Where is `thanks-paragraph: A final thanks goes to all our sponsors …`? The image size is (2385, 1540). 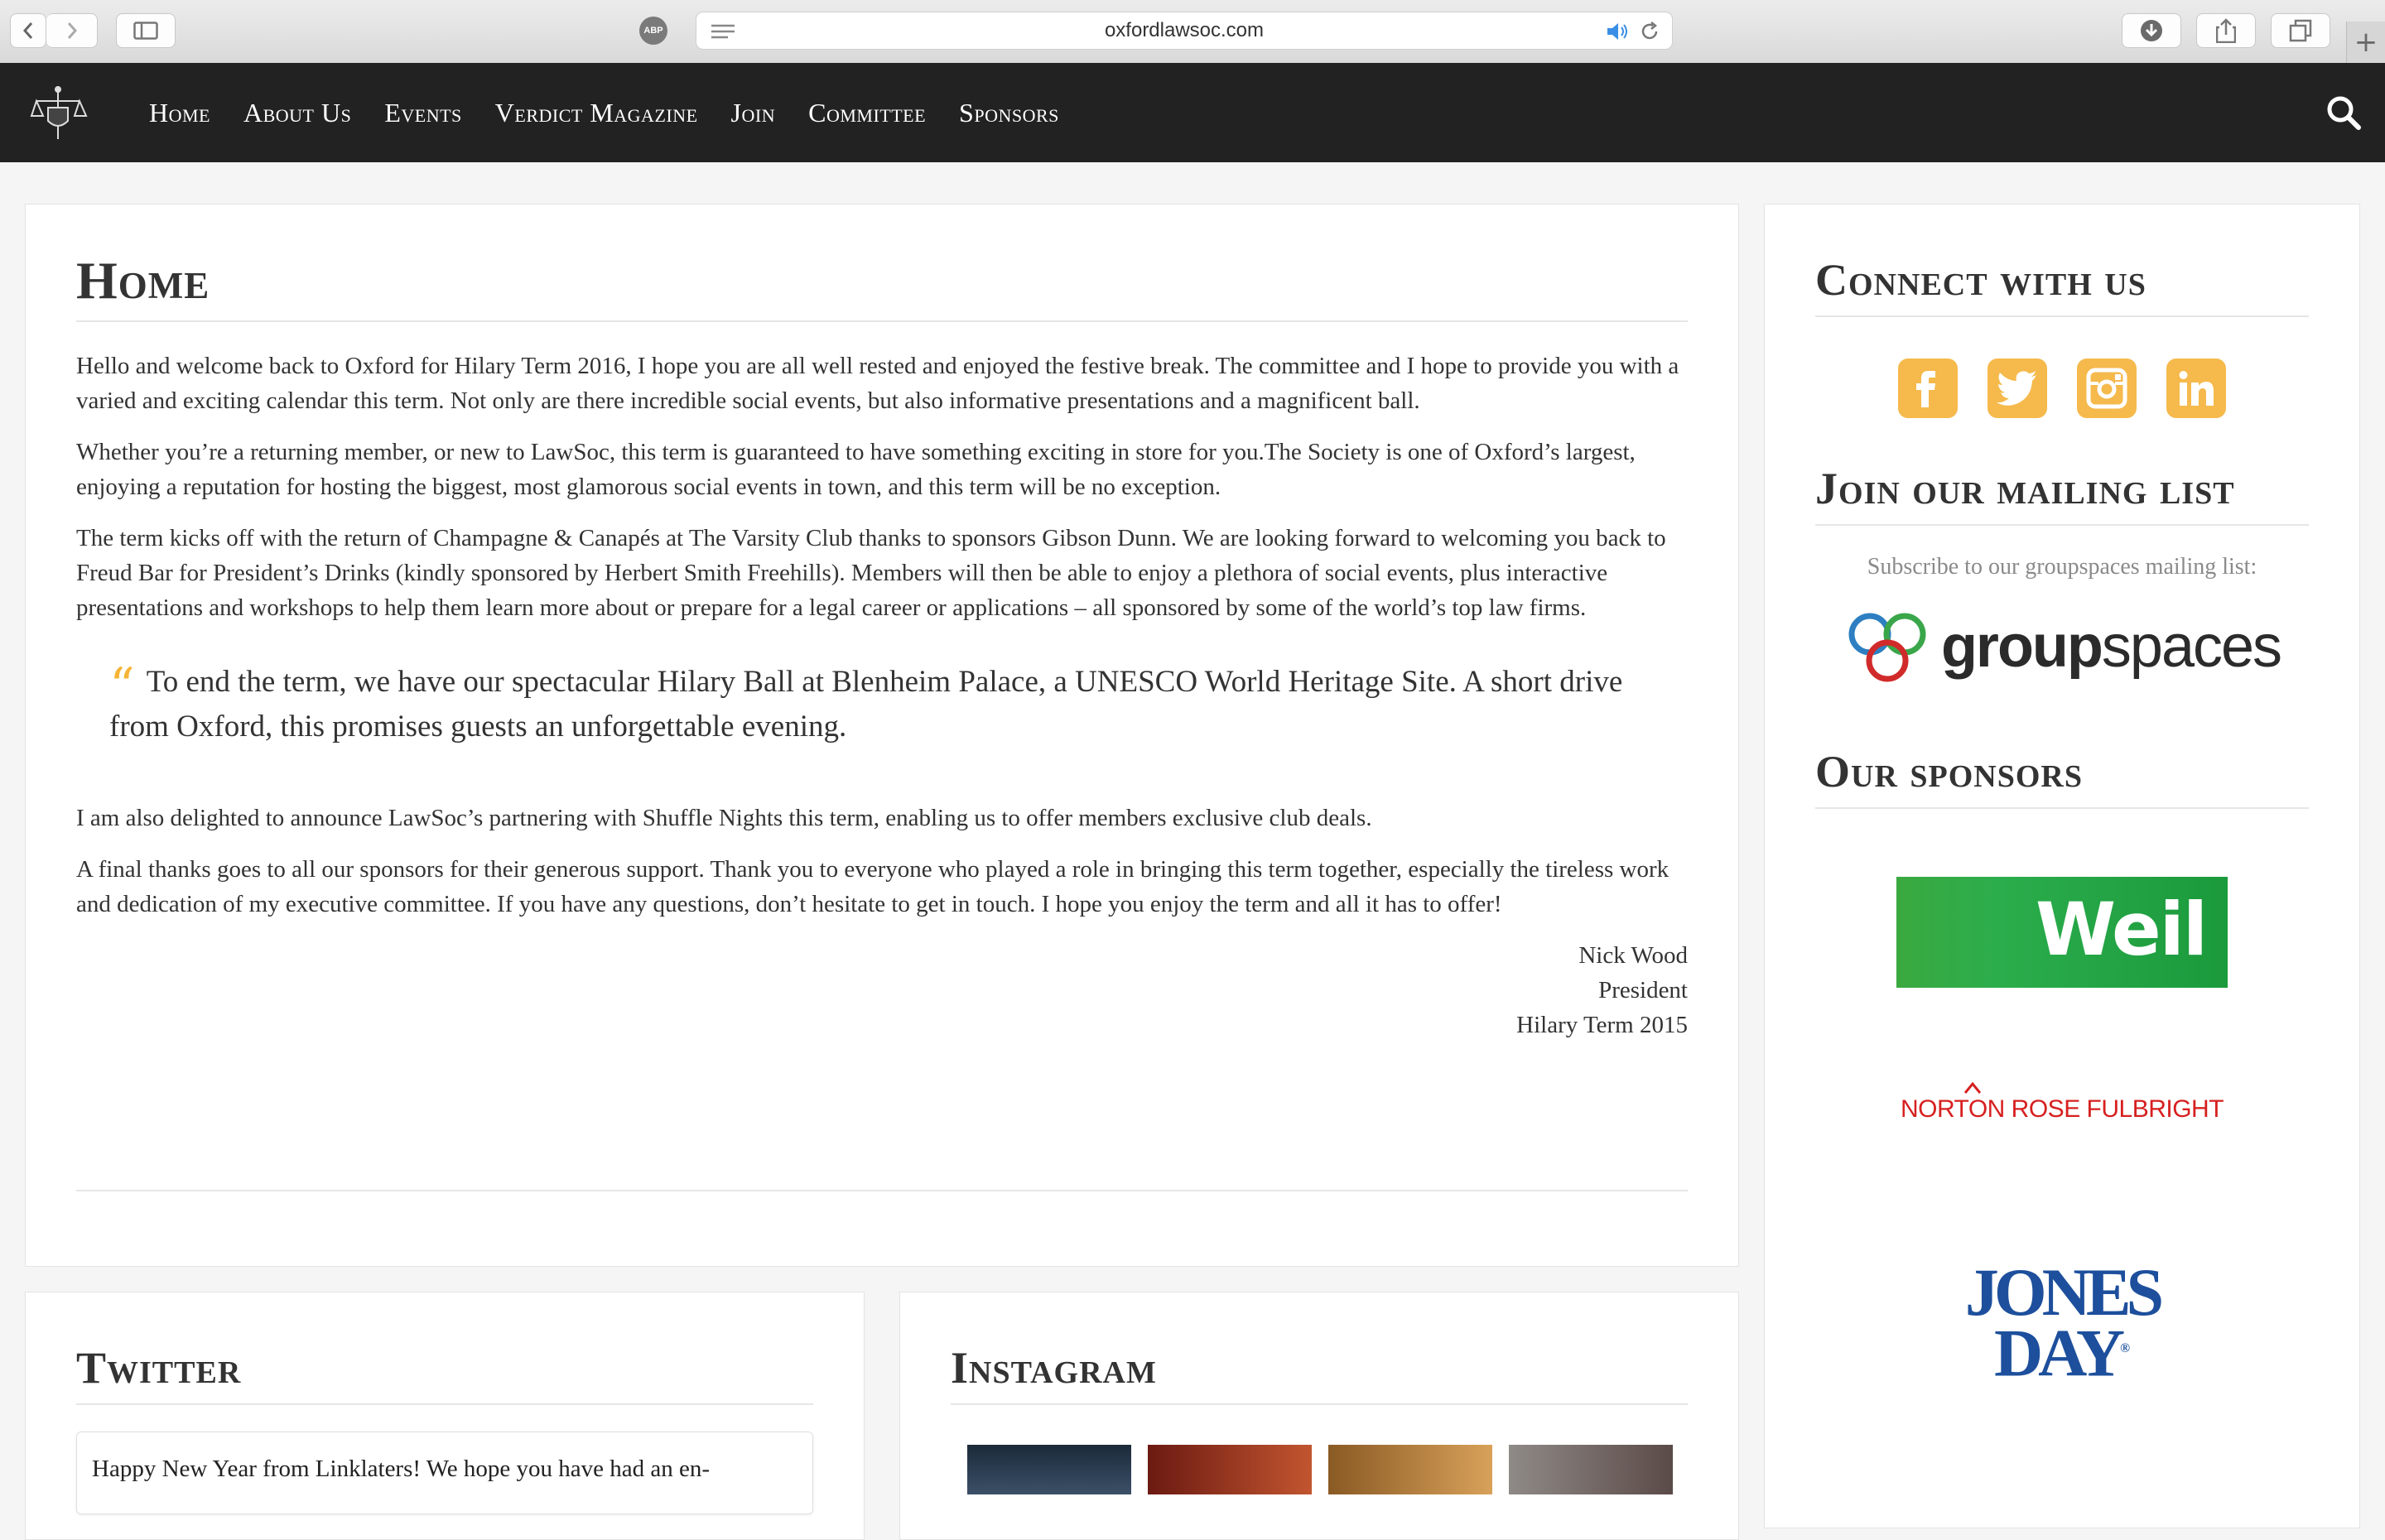
thanks-paragraph: A final thanks goes to all our sponsors … is located at coordinates (873, 886).